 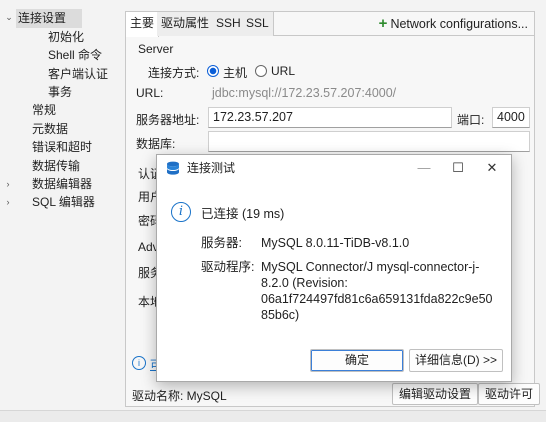 I want to click on dialog-title-bar: 连接测试 — ☐ ✕, so click(x=334, y=168).